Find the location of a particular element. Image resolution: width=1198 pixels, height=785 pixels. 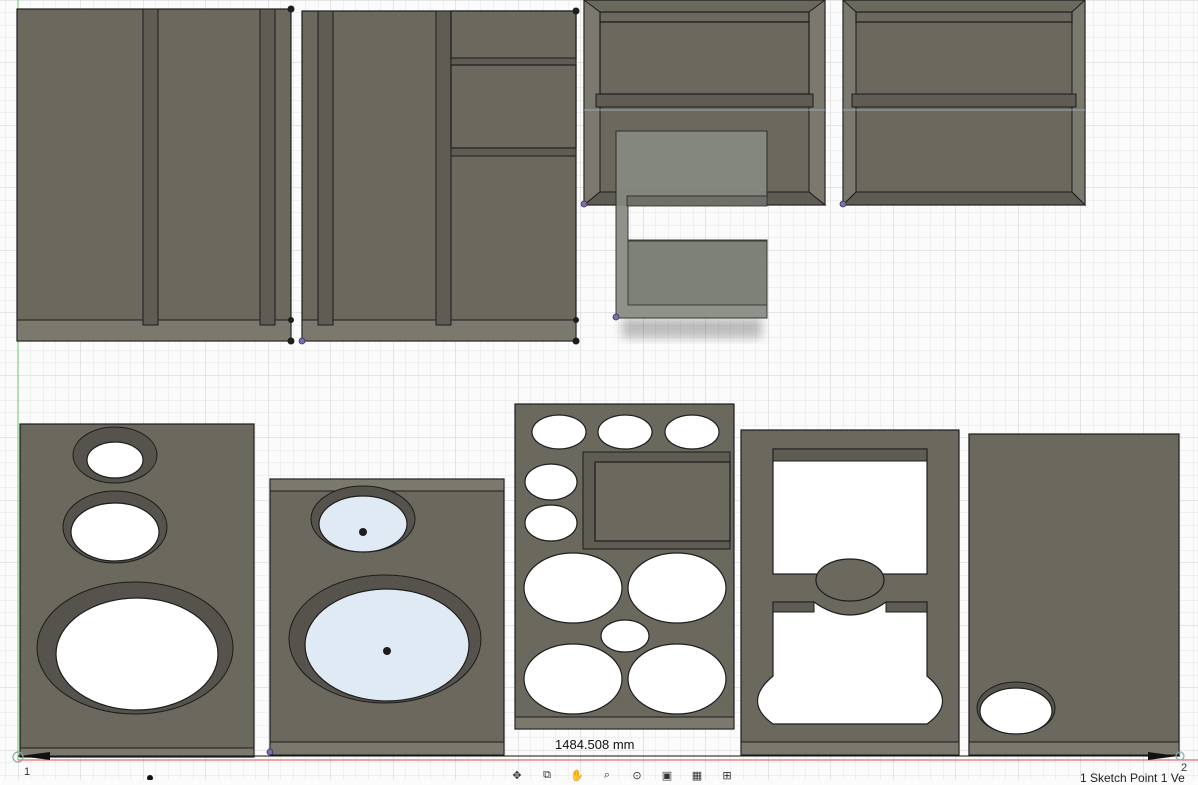

pan-icon: ✋ is located at coordinates (577, 775).